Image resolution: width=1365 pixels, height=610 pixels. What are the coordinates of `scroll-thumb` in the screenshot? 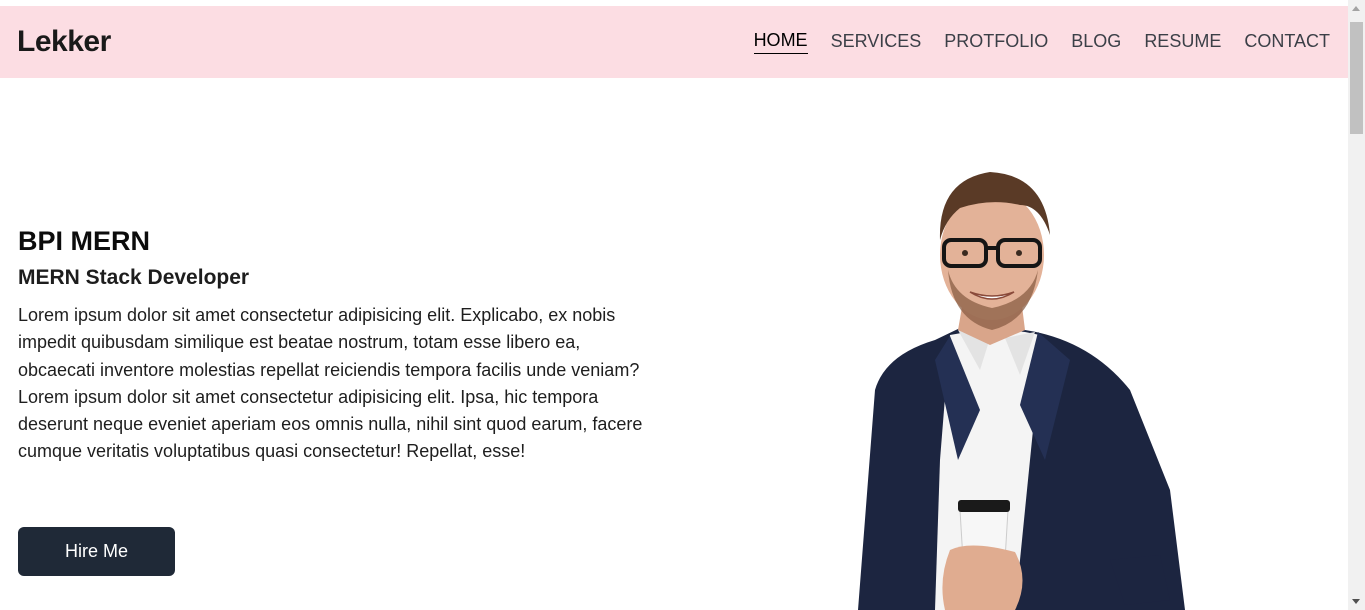 It's located at (1356, 78).